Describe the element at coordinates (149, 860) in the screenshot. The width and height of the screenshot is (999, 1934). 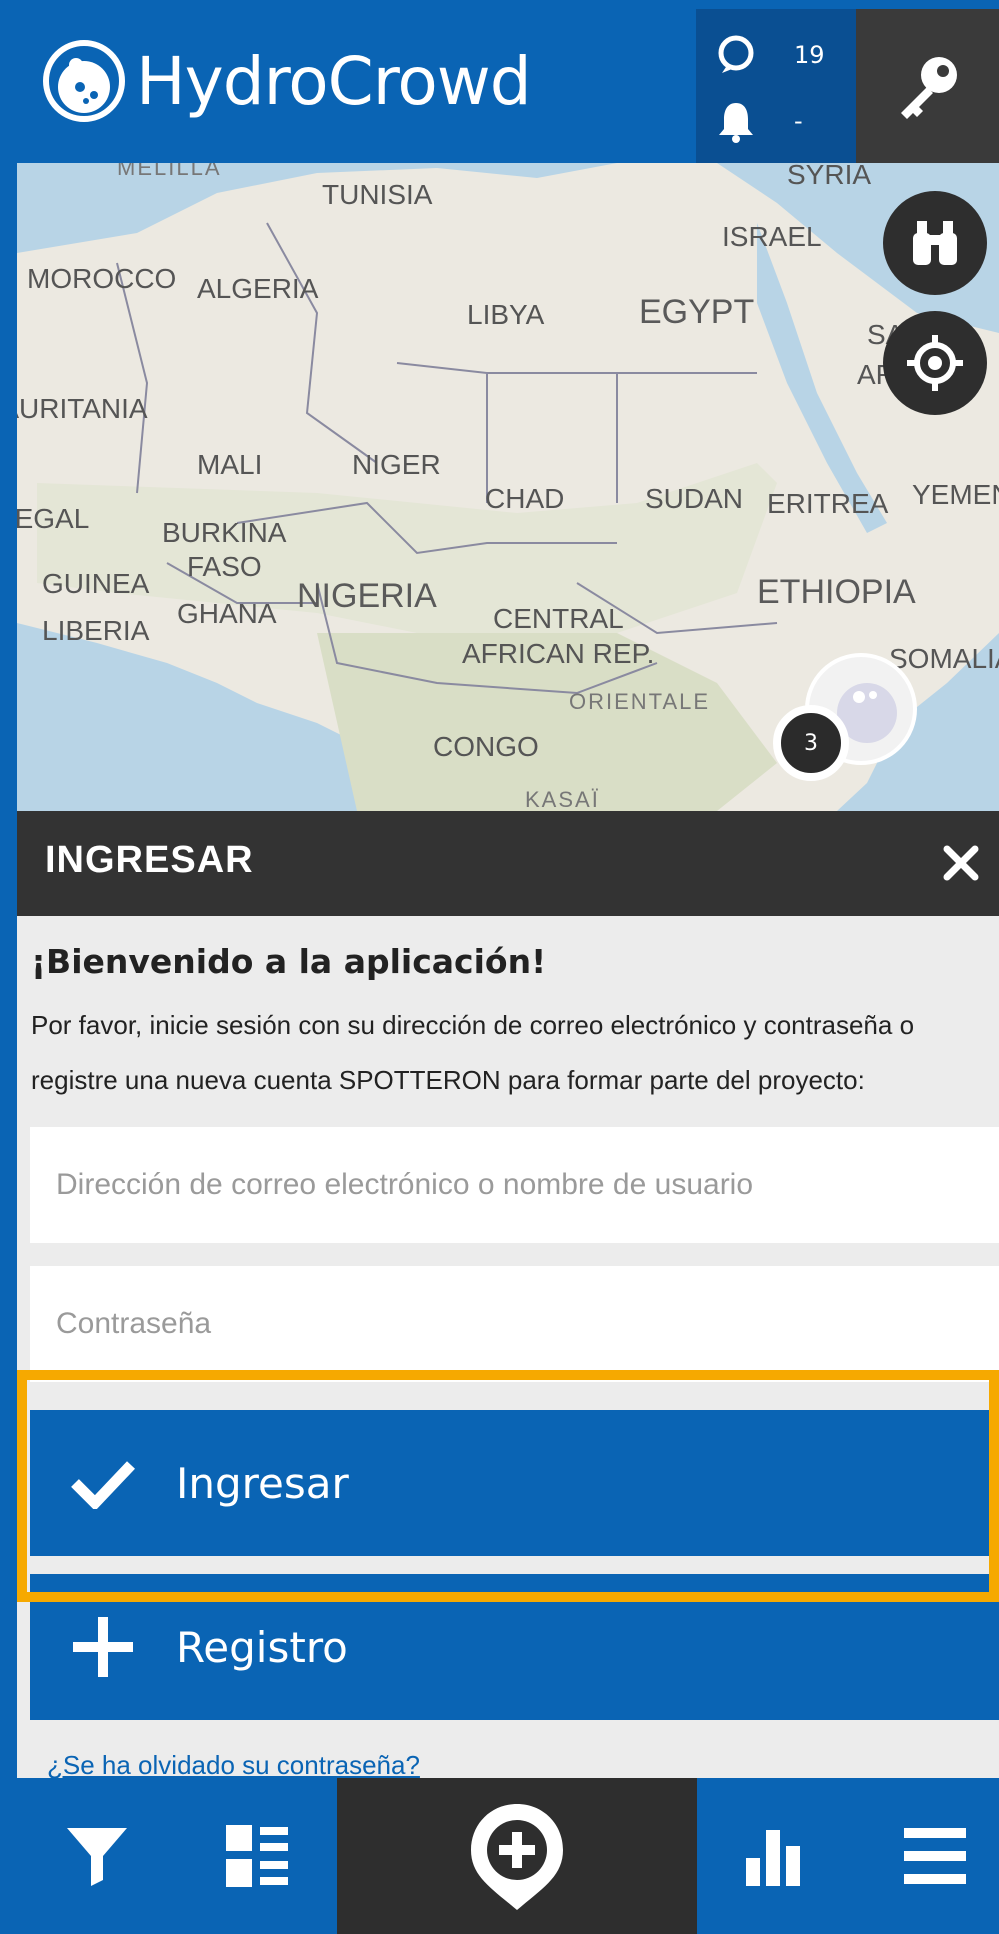
I see `panel-title: INGRESAR` at that location.